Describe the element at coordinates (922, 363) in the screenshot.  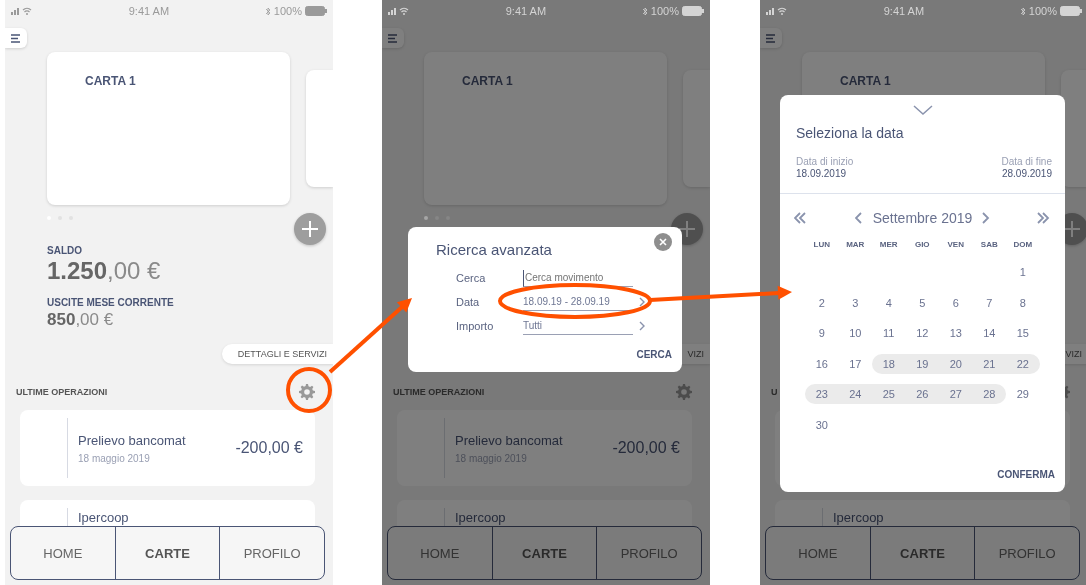
I see `calendar-day: 19` at that location.